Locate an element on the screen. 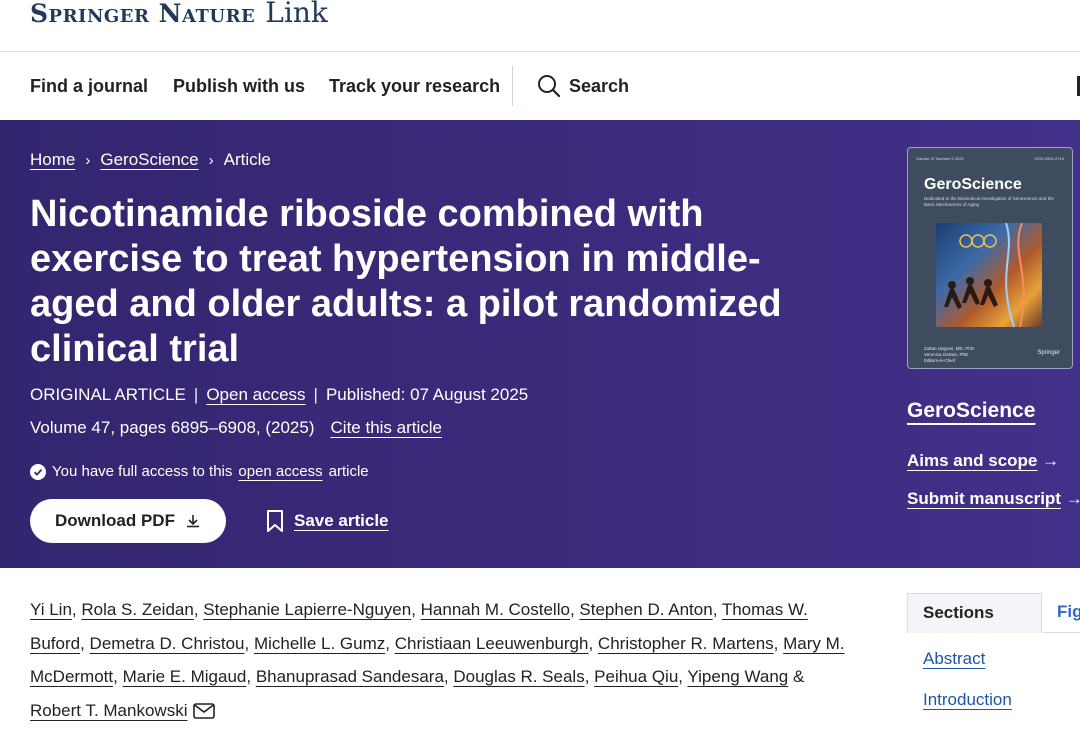 Image resolution: width=1080 pixels, height=730 pixels. section-link-abstract: Abstract is located at coordinates (954, 659).